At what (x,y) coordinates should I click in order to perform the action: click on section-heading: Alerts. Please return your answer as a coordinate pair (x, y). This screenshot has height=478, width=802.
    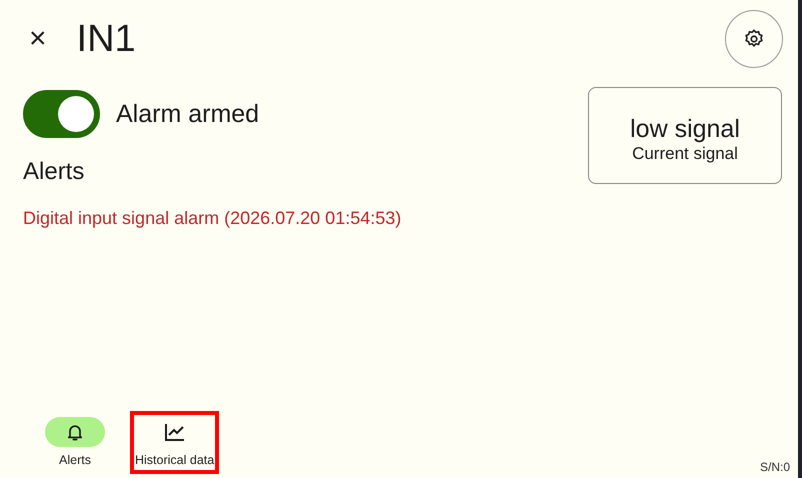
    Looking at the image, I should click on (54, 172).